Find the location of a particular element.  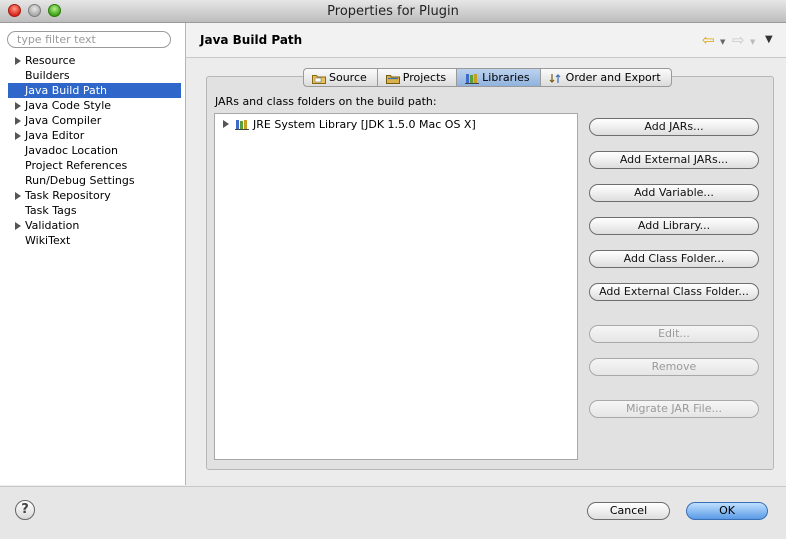

page-title: Java Build Path is located at coordinates (251, 40).